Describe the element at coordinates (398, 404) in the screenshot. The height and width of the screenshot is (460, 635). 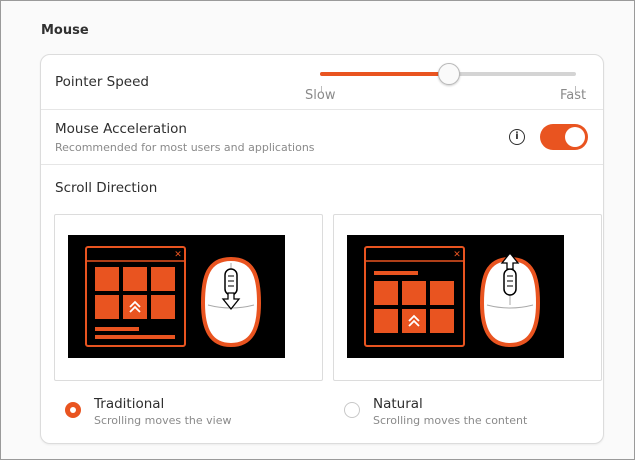
I see `natural-label: Natural` at that location.